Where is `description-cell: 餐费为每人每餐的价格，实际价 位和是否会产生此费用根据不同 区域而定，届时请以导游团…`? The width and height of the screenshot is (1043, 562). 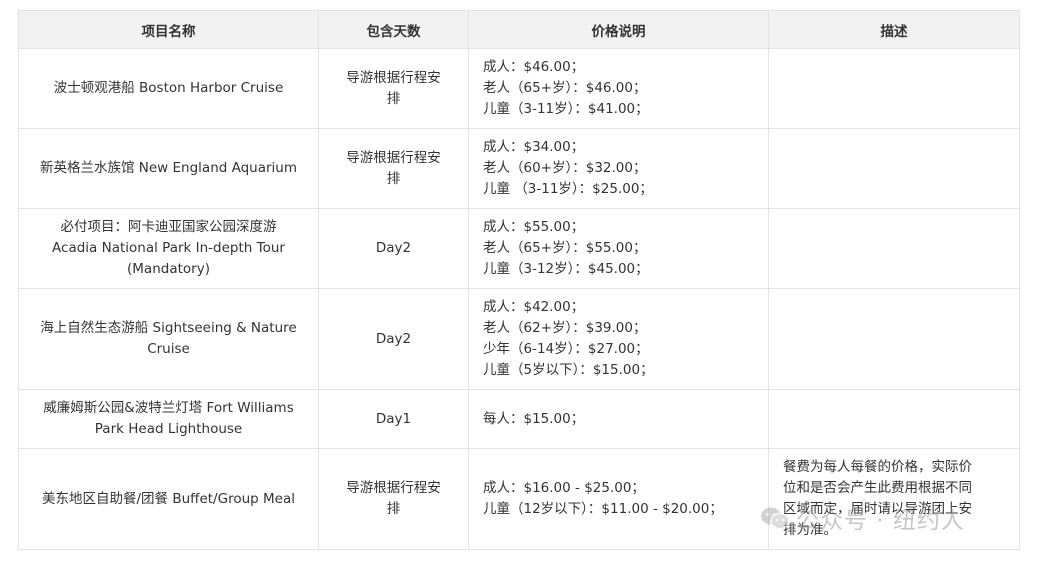
description-cell: 餐费为每人每餐的价格，实际价 位和是否会产生此费用根据不同 区域而定，届时请以导游团… is located at coordinates (894, 499).